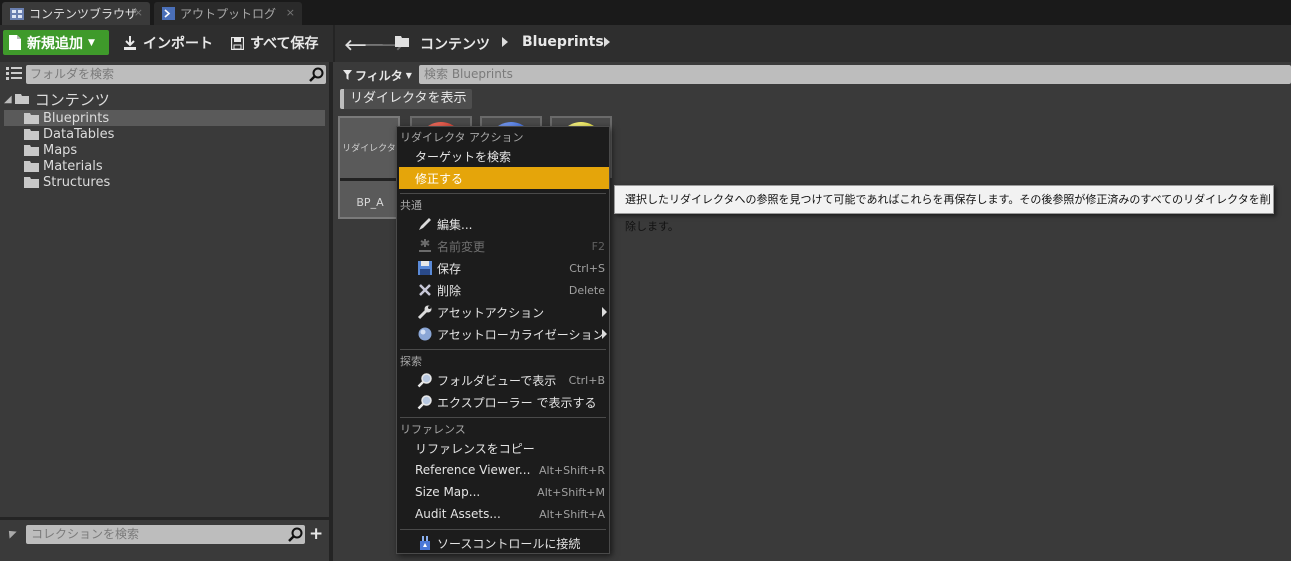  Describe the element at coordinates (165, 534) in the screenshot. I see `collection-search-input: コレクションを検索` at that location.